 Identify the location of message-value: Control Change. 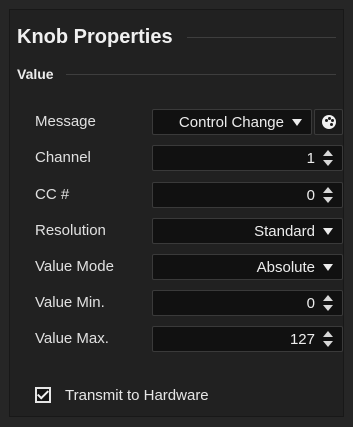
(231, 122).